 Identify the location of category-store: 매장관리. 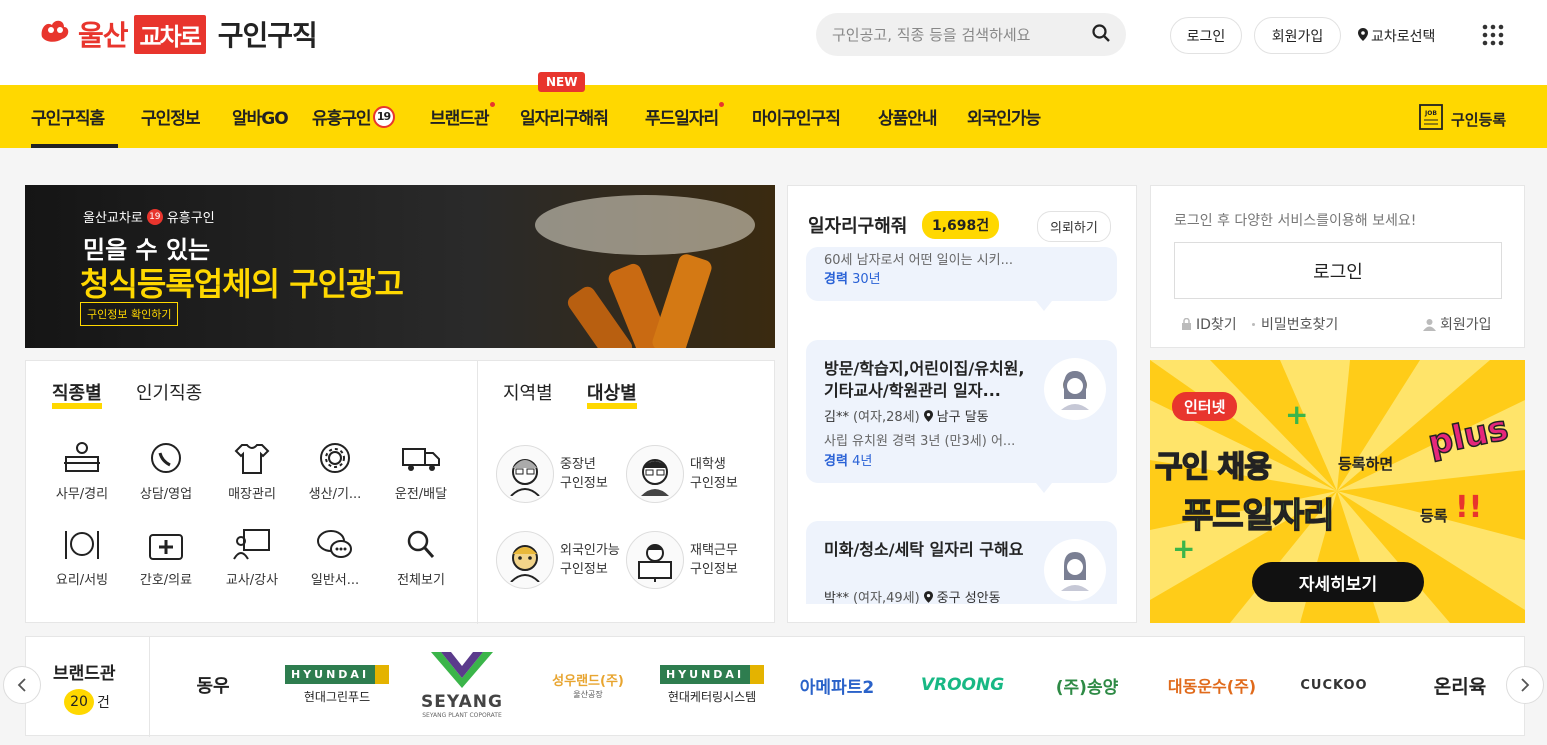
(252, 471).